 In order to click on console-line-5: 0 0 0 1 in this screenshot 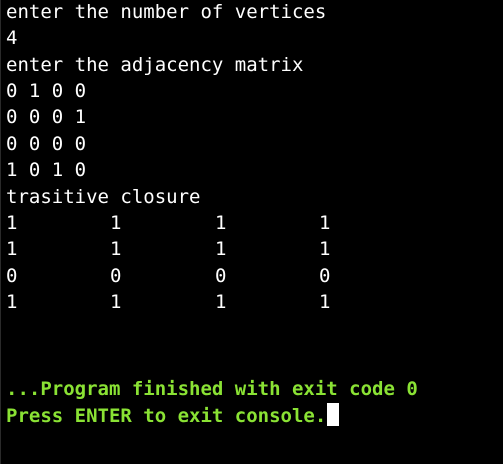, I will do `click(46, 117)`.